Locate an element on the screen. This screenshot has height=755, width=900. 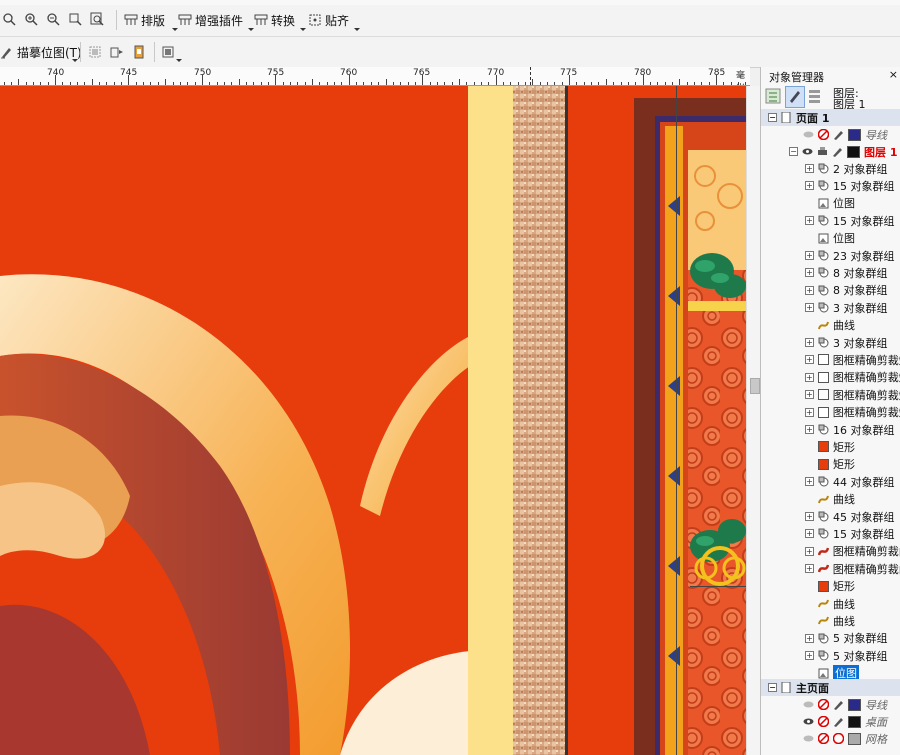
horizontal-ruler: 740 745 750 755 760 765 770 775 780 785 毫米 is located at coordinates (375, 76).